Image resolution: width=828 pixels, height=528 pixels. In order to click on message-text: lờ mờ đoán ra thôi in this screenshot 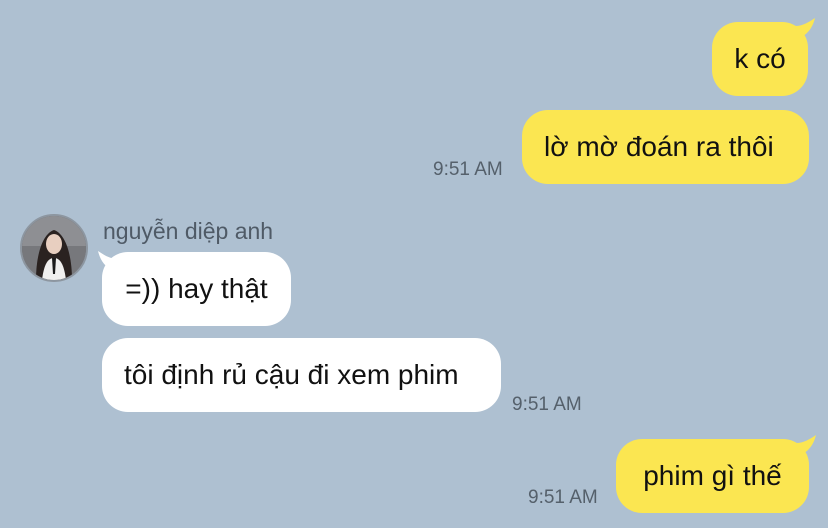, I will do `click(659, 146)`.